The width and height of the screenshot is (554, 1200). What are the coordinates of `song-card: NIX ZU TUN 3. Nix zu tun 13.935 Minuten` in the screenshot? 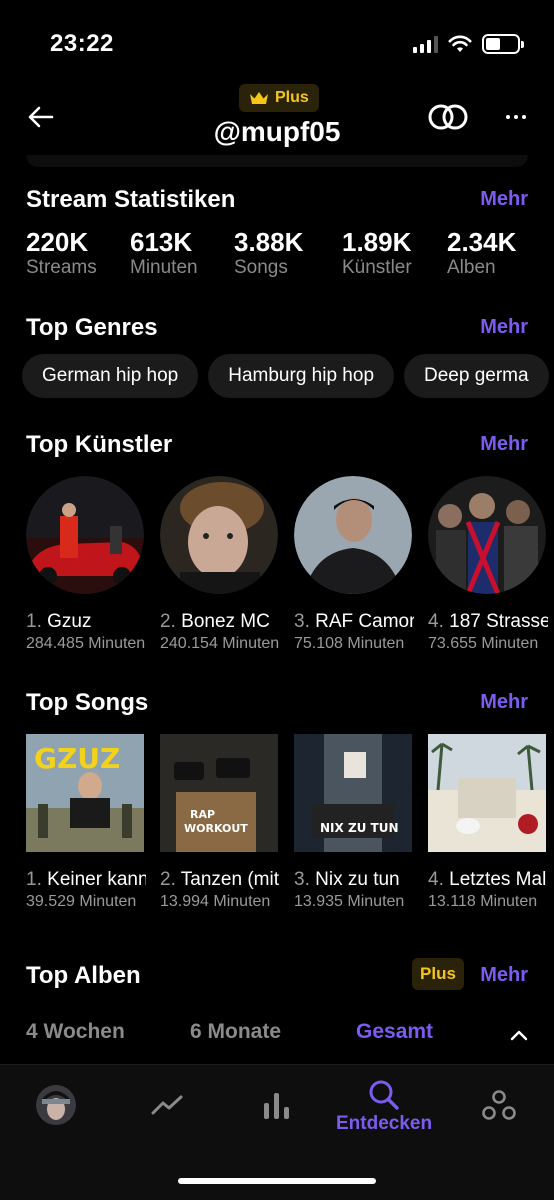 It's located at (361, 822).